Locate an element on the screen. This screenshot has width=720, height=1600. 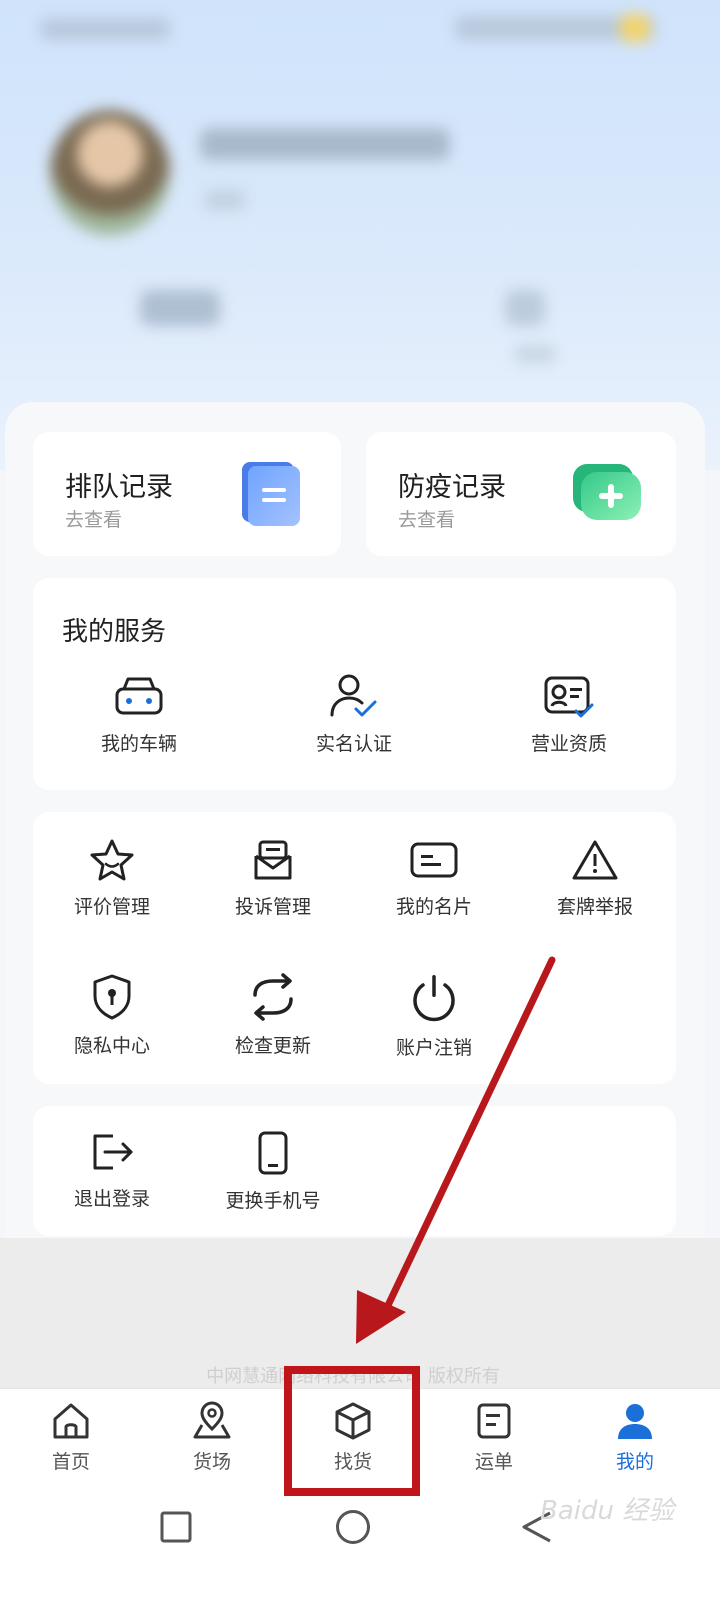
queue-record-title: 排队记录 is located at coordinates (119, 487).